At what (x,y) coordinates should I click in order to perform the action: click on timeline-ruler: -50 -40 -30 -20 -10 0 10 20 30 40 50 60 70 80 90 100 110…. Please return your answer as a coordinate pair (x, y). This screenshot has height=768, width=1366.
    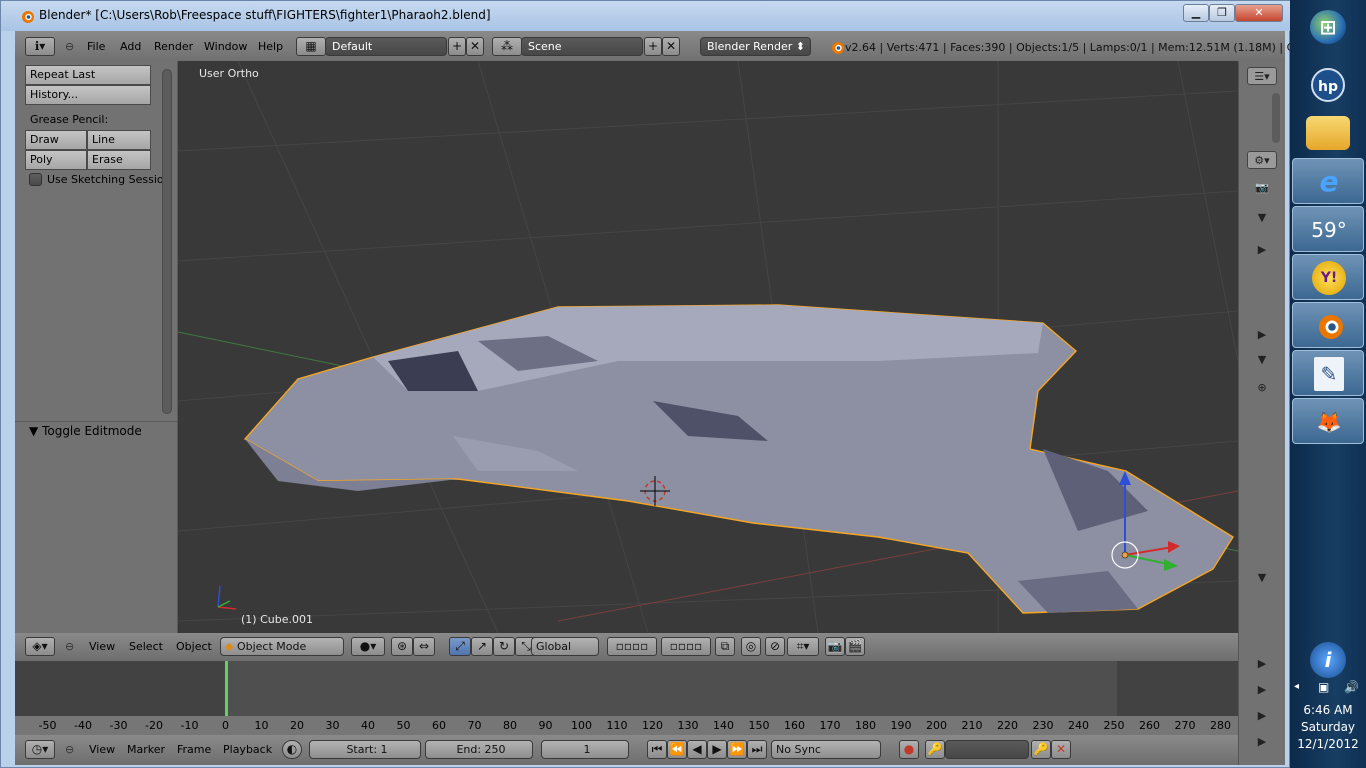
    Looking at the image, I should click on (626, 725).